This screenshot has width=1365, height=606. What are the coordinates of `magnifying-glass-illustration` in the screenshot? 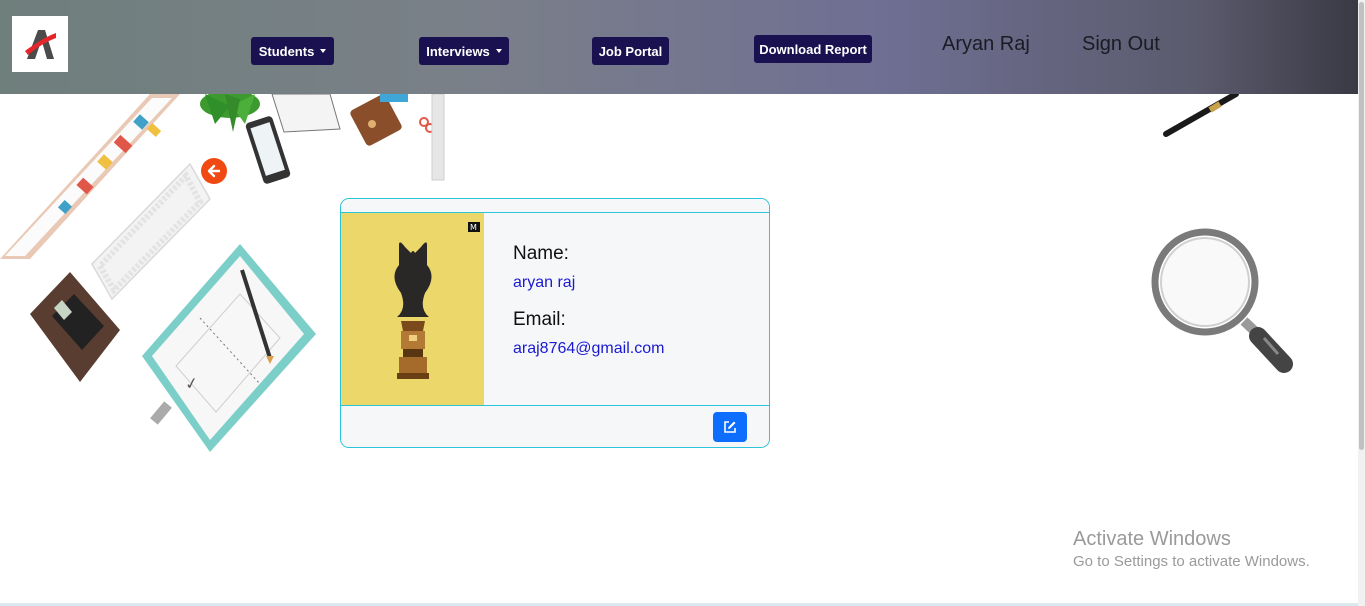 It's located at (1222, 300).